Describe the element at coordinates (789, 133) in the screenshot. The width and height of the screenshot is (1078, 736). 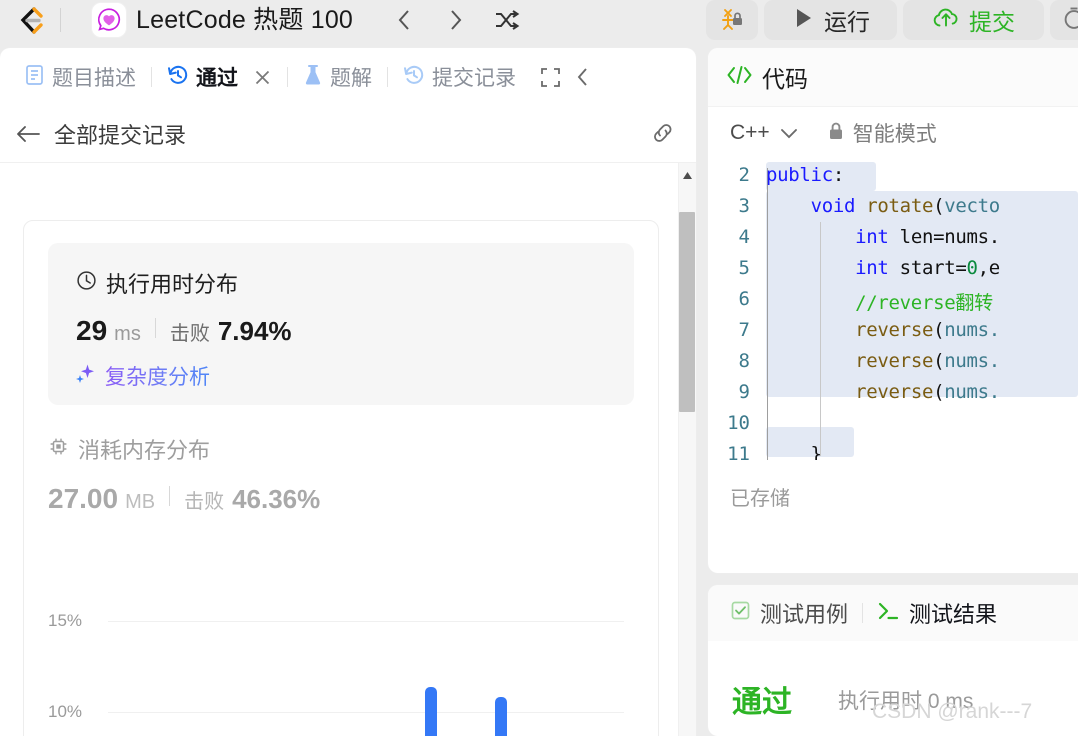
I see `chevron-down-icon` at that location.